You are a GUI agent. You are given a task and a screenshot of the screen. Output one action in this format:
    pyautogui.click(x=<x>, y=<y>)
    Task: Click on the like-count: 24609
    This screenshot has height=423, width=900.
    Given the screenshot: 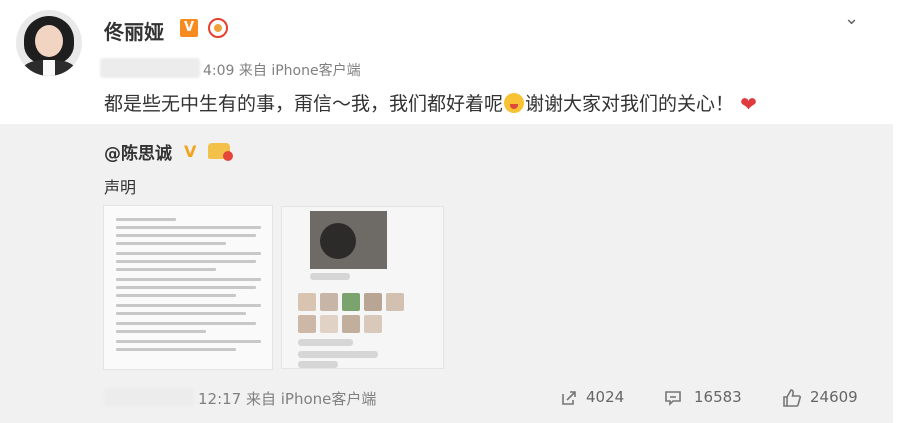 What is the action you would take?
    pyautogui.click(x=834, y=397)
    